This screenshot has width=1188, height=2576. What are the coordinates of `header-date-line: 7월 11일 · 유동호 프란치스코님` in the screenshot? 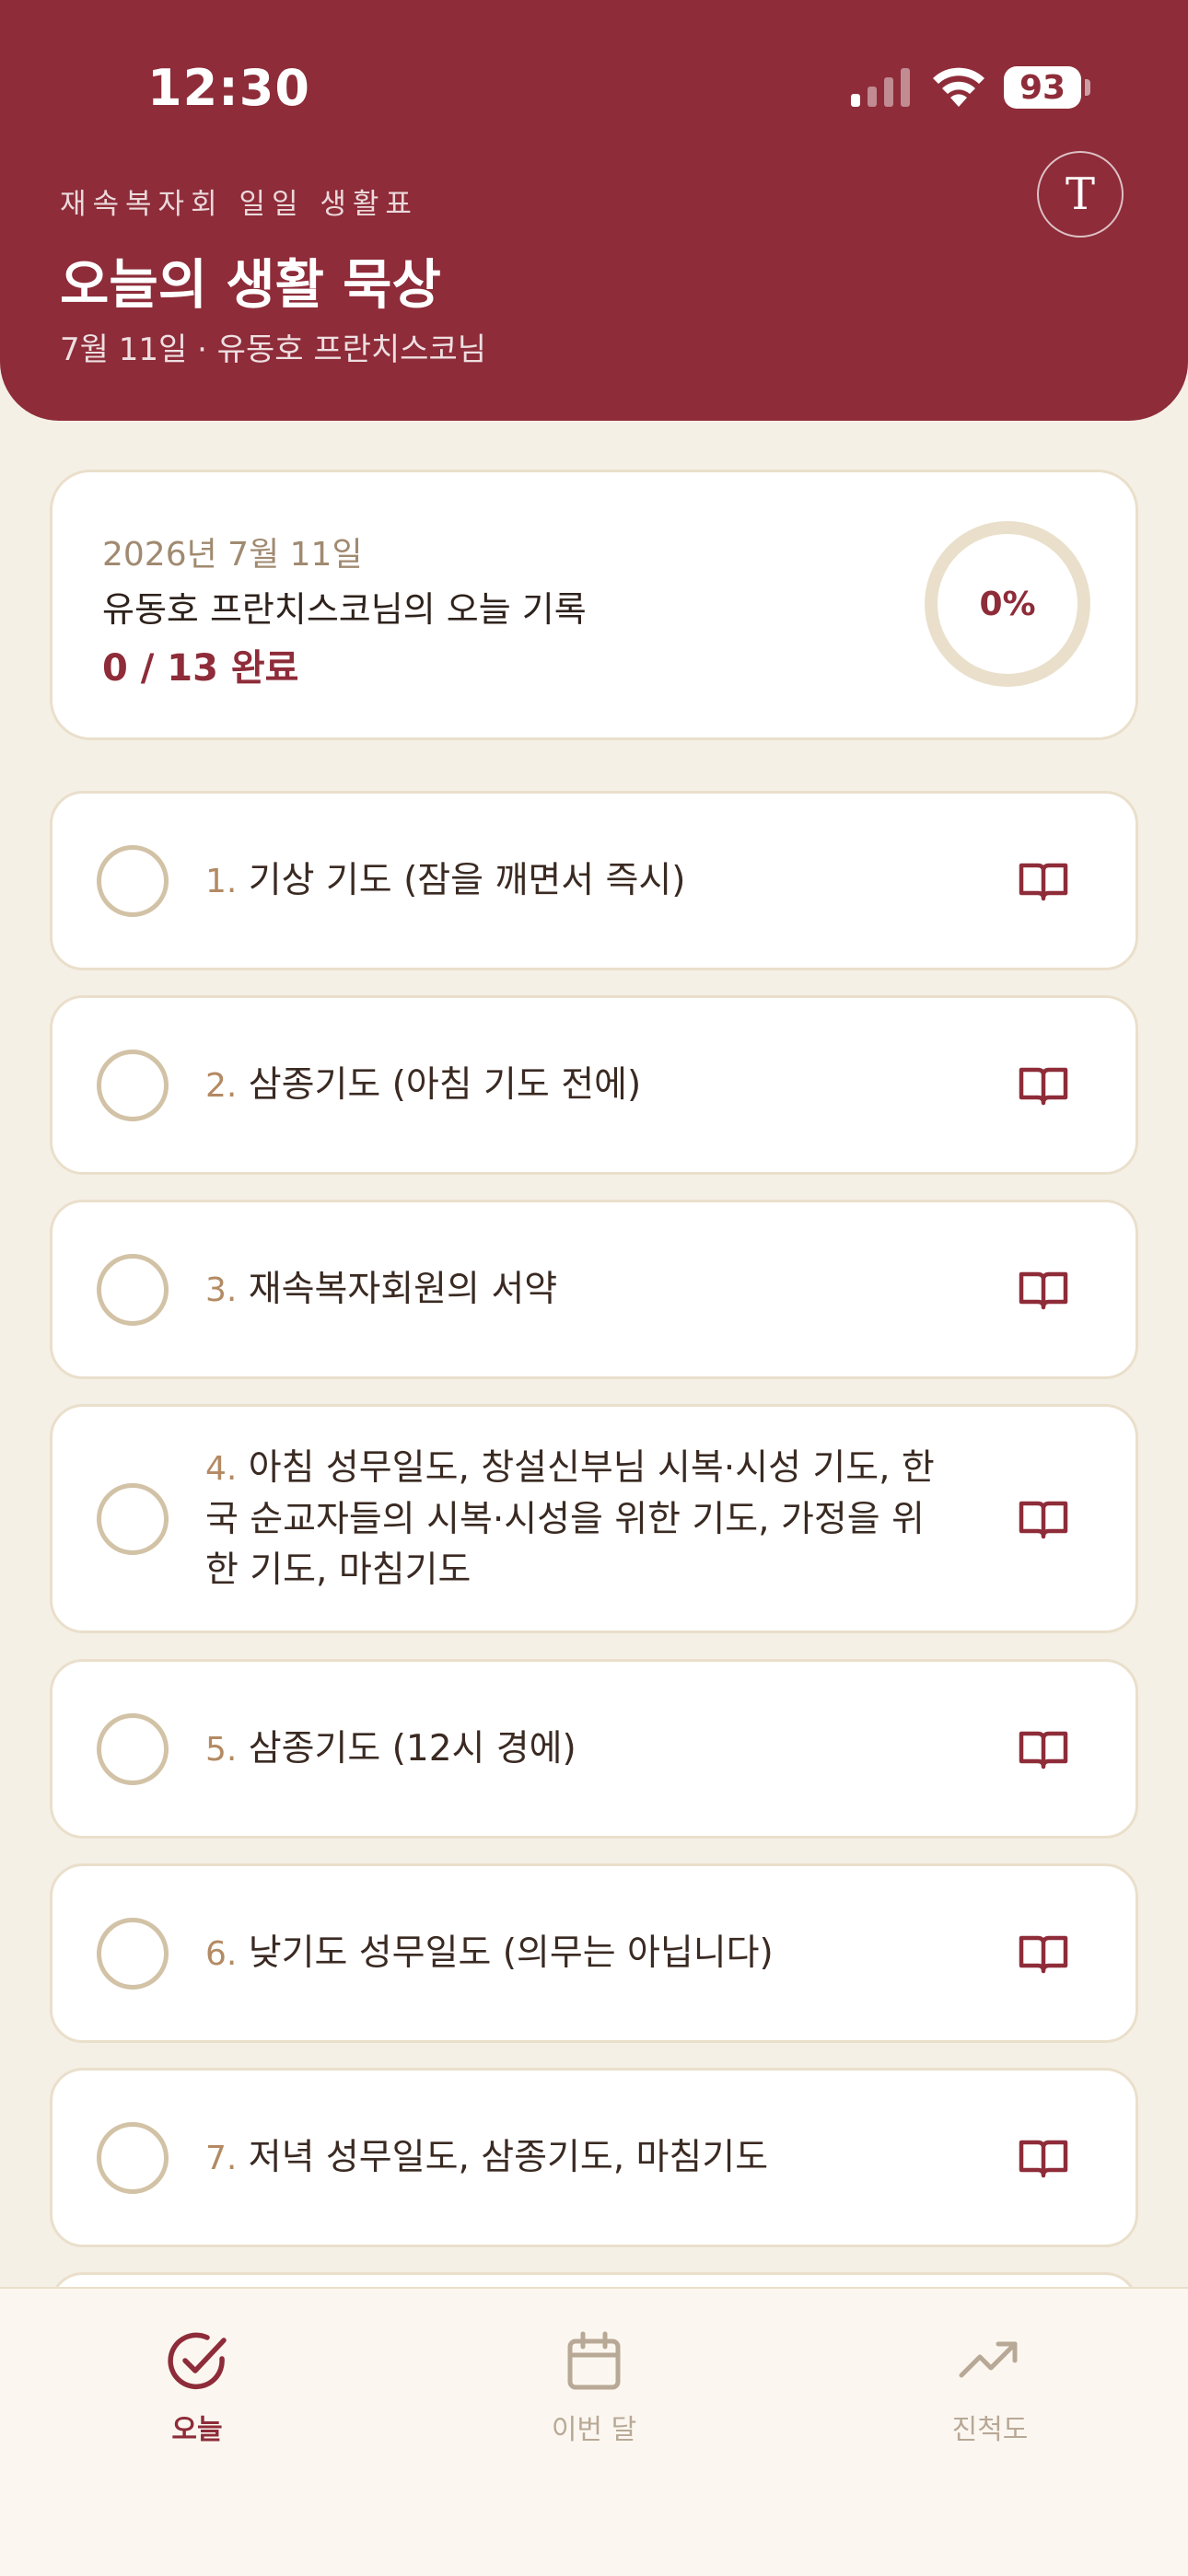 It's located at (273, 349).